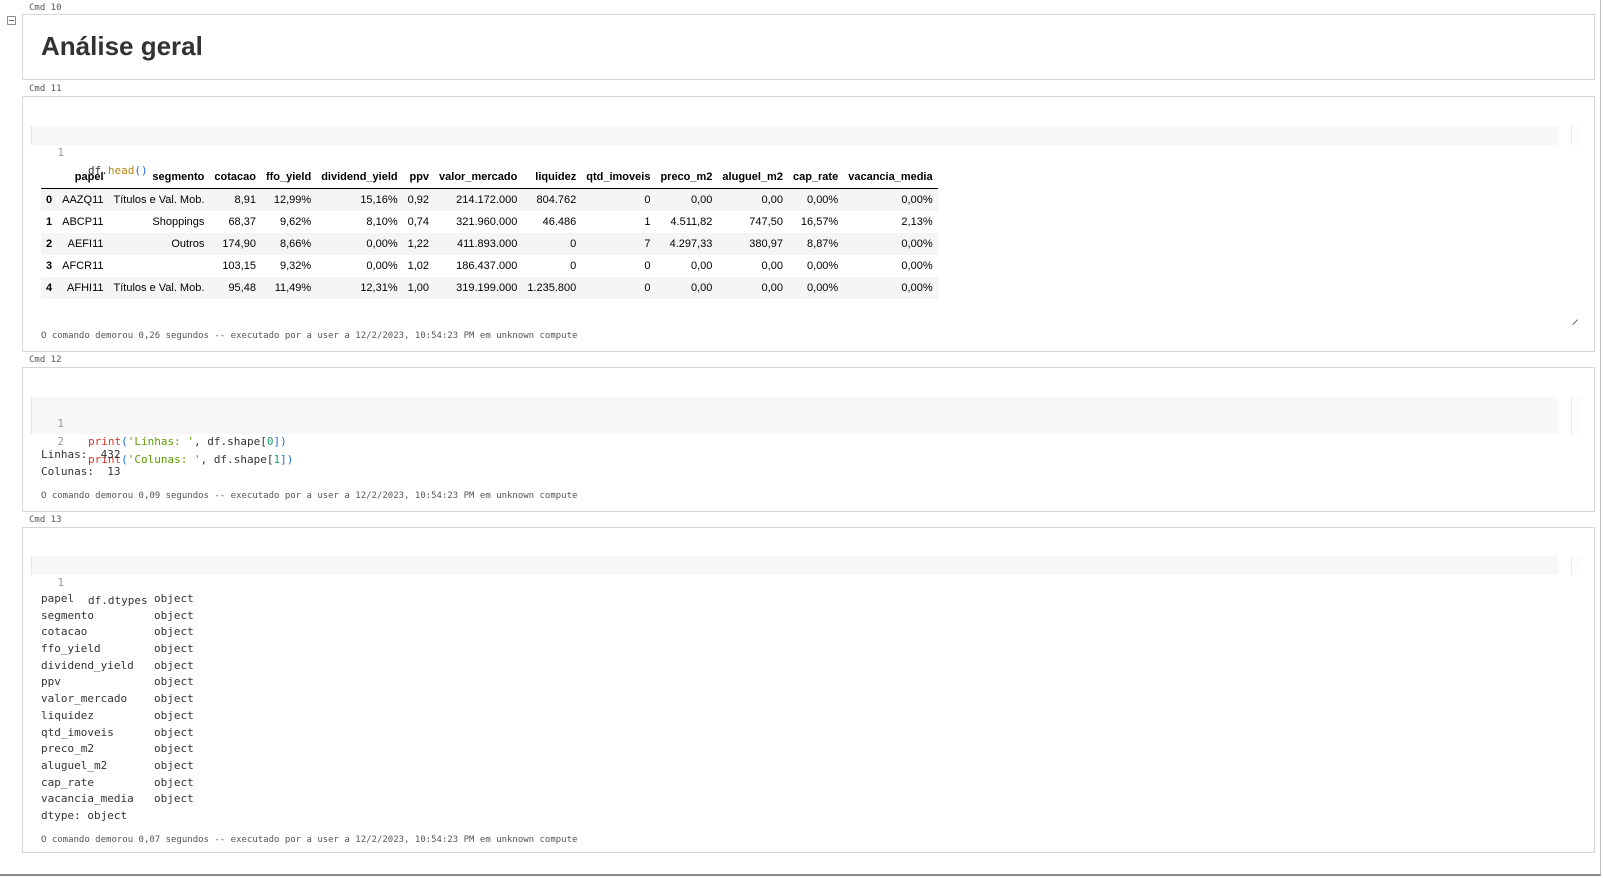 The image size is (1603, 878). Describe the element at coordinates (239, 266) in the screenshot. I see `table-cell: 103,15` at that location.